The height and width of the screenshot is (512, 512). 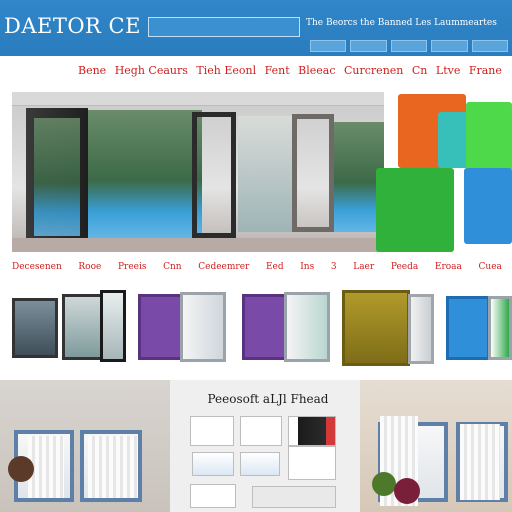 What do you see at coordinates (485, 70) in the screenshot?
I see `menu-item: Frane` at bounding box center [485, 70].